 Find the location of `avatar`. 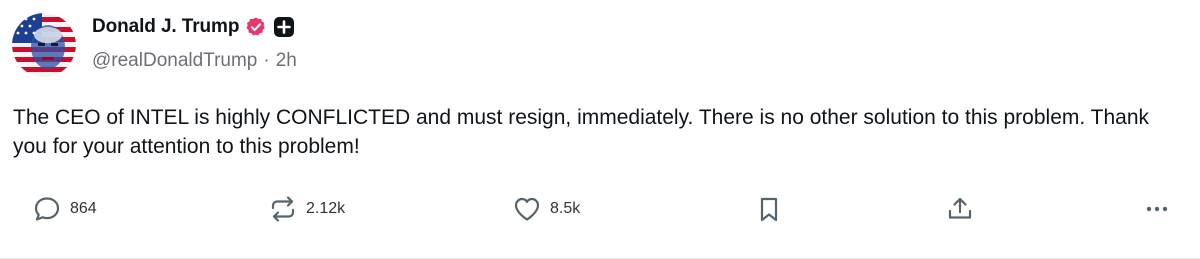

avatar is located at coordinates (44, 45).